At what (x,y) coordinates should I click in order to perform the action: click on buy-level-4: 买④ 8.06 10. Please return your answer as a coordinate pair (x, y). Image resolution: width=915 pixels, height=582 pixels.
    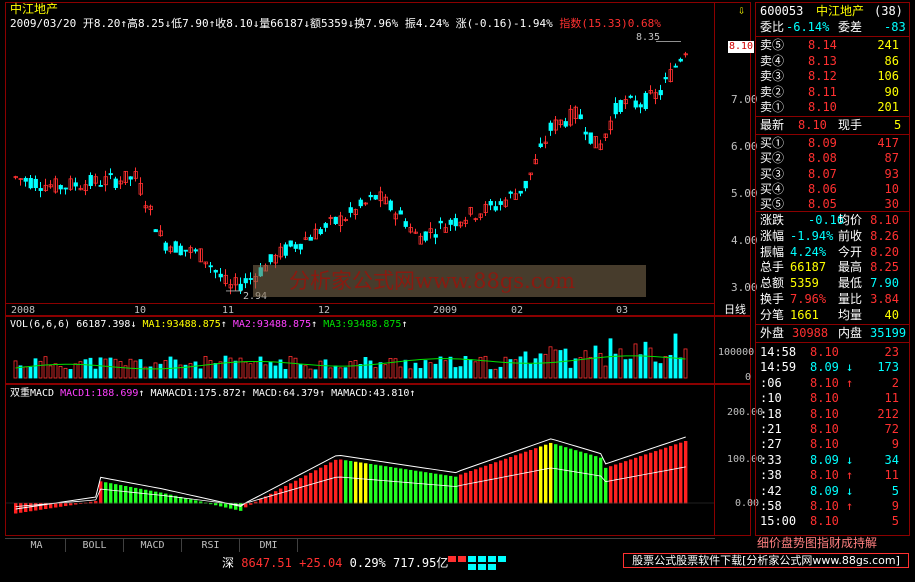
    Looking at the image, I should click on (829, 188).